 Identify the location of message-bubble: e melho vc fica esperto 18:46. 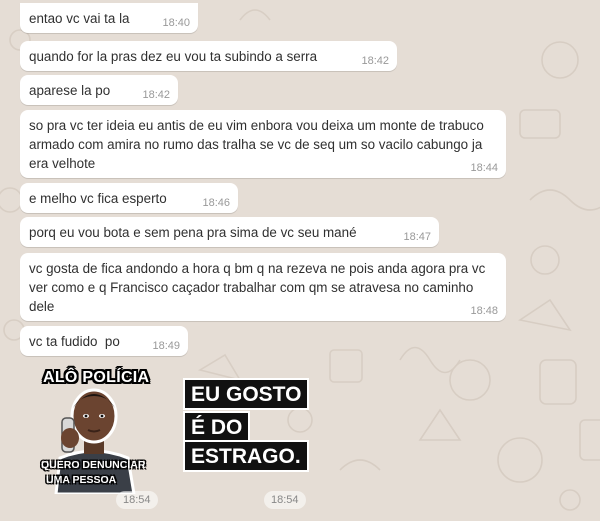
(129, 198).